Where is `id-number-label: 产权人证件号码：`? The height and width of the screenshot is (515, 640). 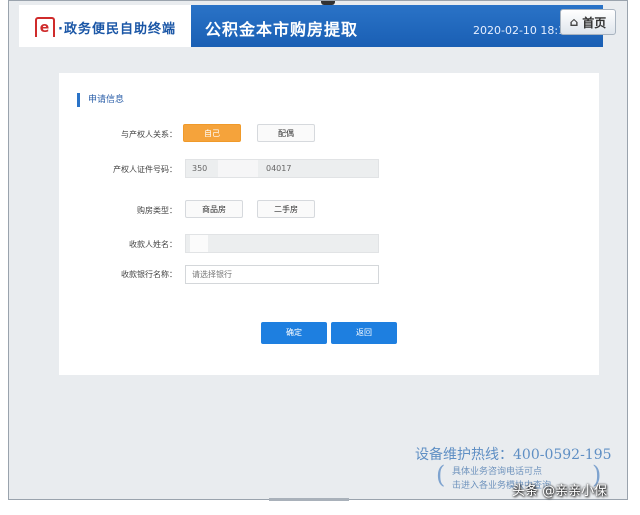
id-number-label: 产权人证件号码： is located at coordinates (145, 169).